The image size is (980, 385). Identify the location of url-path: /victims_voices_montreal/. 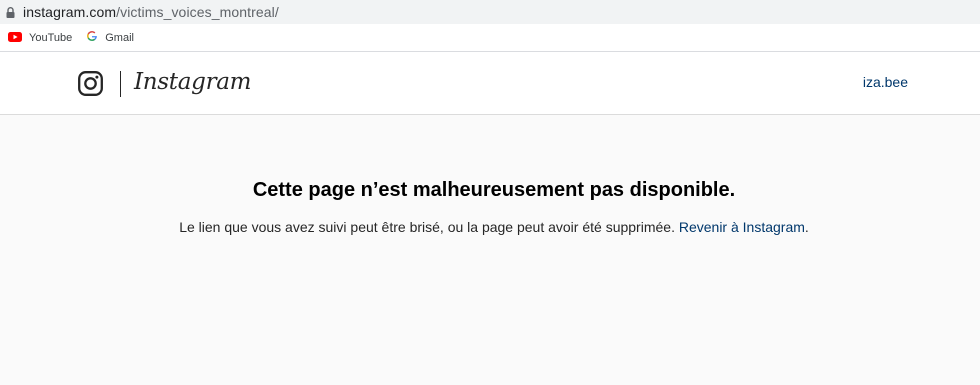
(197, 12).